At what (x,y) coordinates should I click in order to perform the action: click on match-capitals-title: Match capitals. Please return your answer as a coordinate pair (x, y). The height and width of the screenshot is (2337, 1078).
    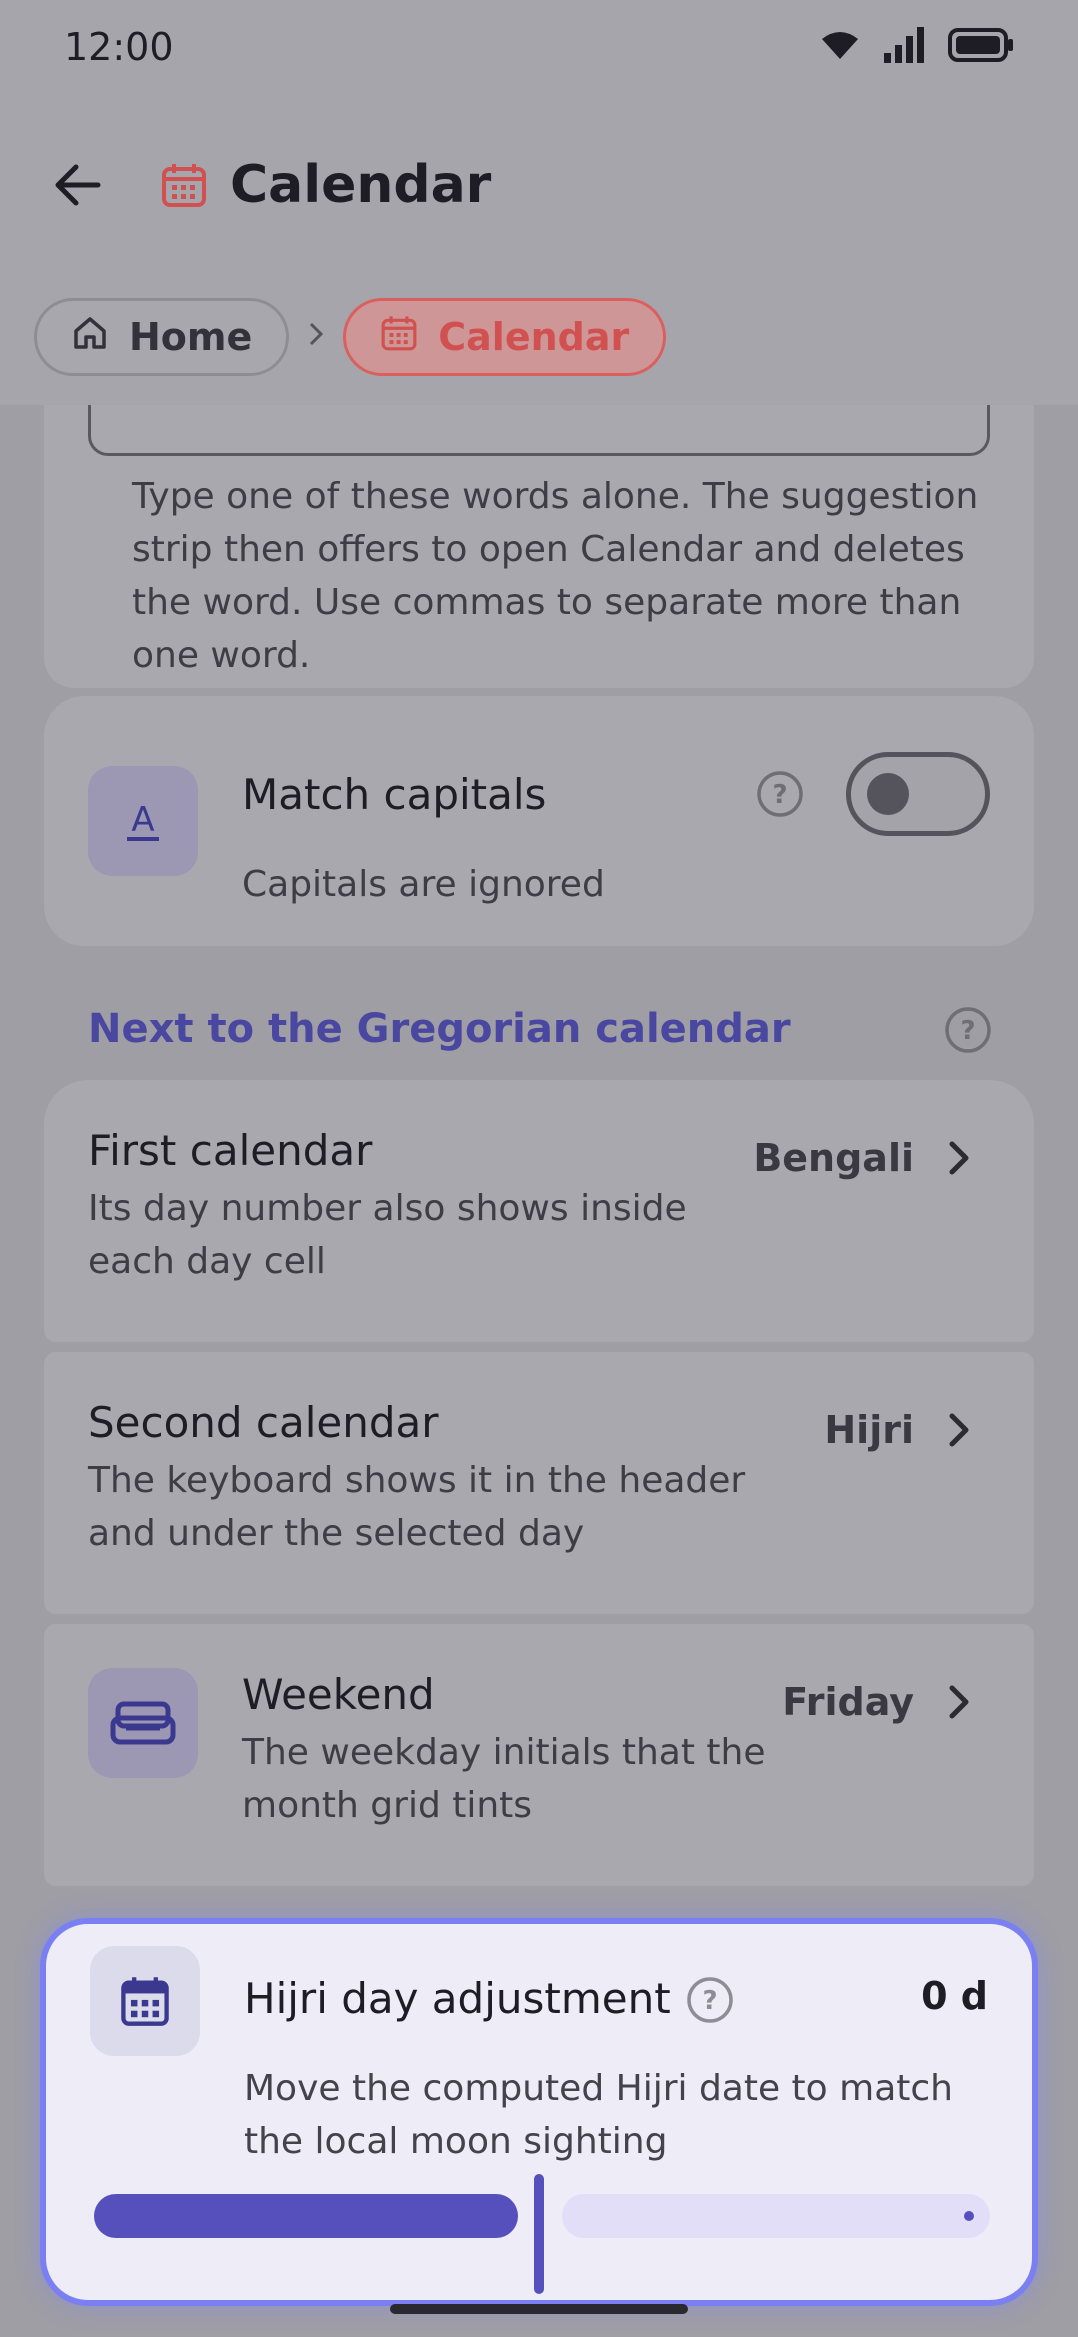
    Looking at the image, I should click on (394, 794).